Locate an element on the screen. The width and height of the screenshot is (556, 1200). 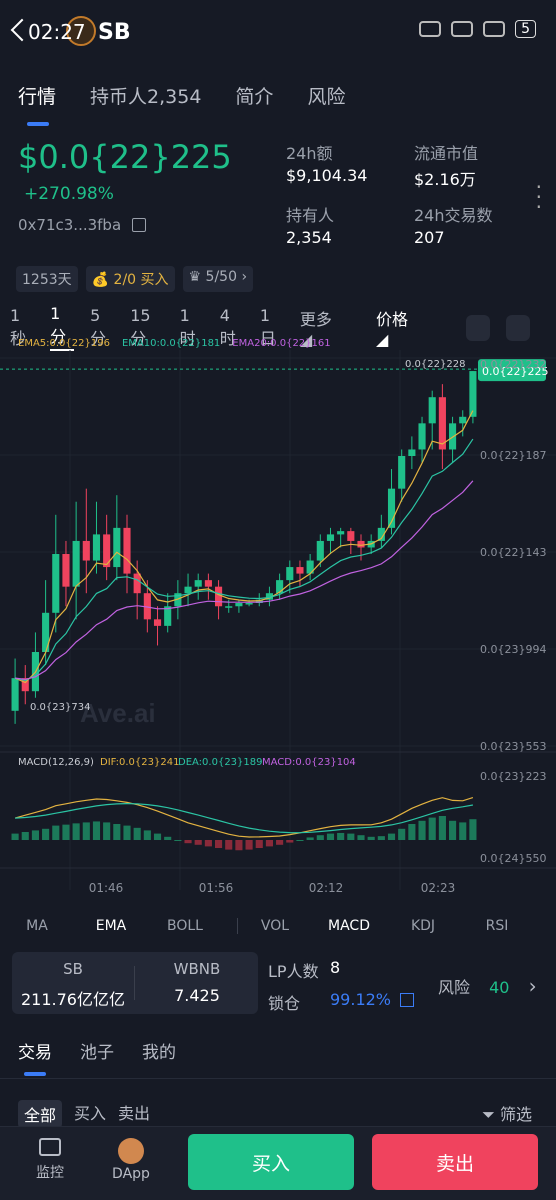
pool-divider is located at coordinates (134, 983).